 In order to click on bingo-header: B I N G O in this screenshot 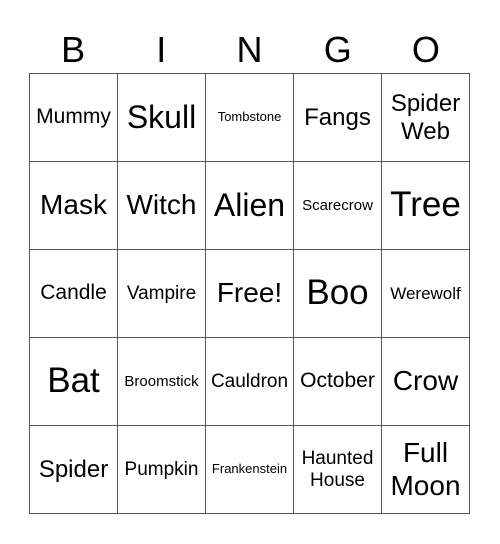, I will do `click(249, 50)`.